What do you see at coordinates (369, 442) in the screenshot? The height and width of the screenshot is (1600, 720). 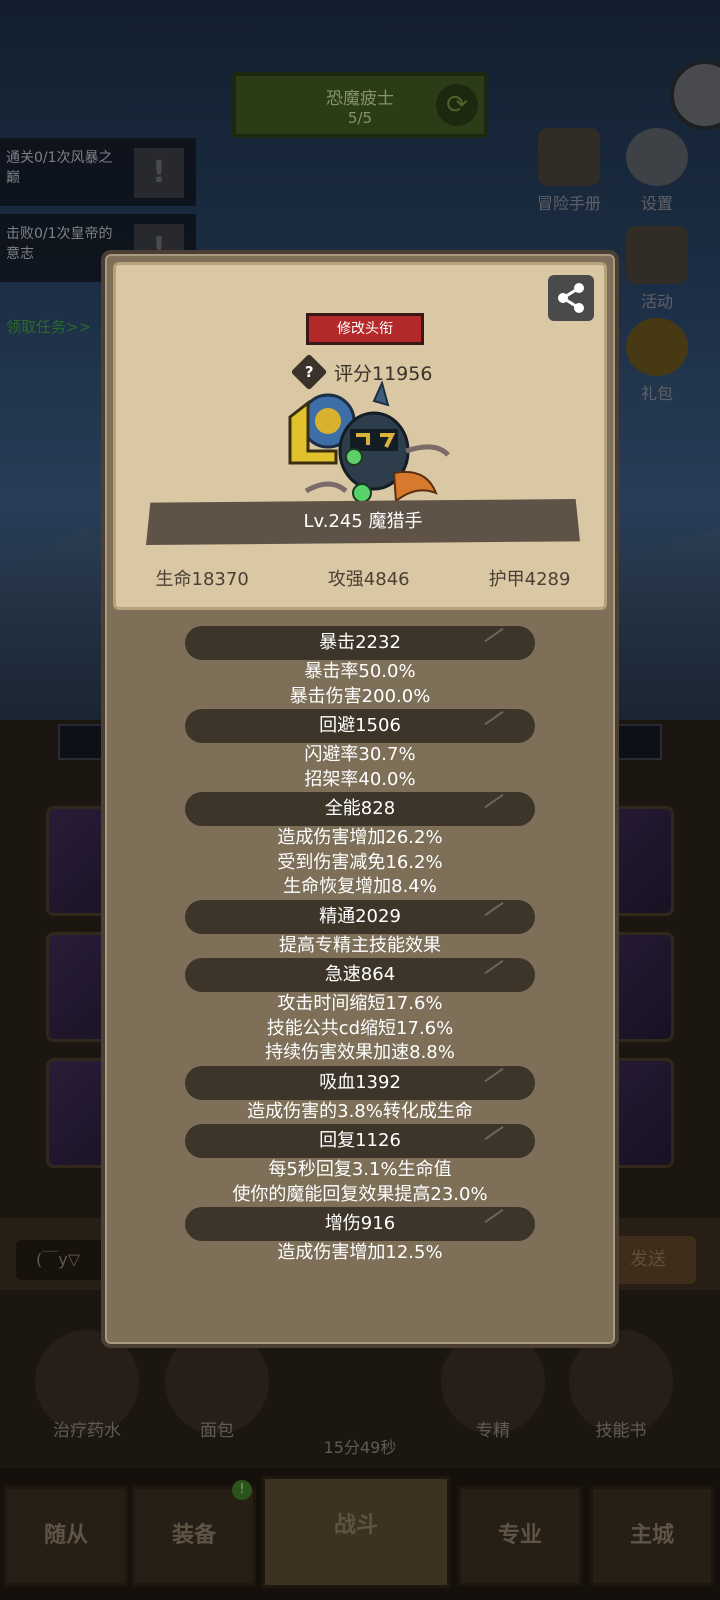 I see `hero-avatar` at bounding box center [369, 442].